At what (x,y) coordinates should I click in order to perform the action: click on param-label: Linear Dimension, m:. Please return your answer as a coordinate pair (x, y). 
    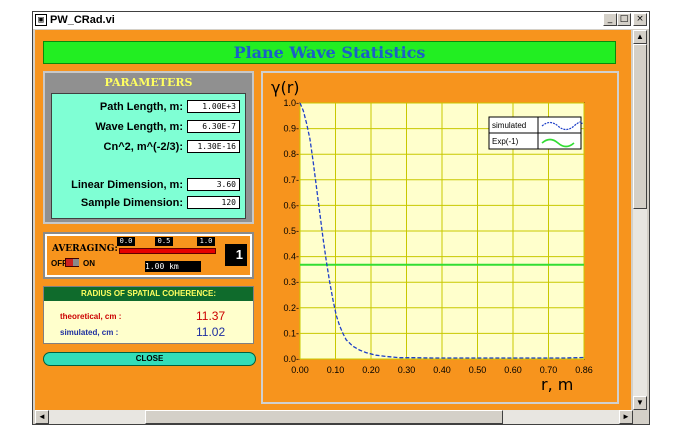
    Looking at the image, I should click on (127, 185).